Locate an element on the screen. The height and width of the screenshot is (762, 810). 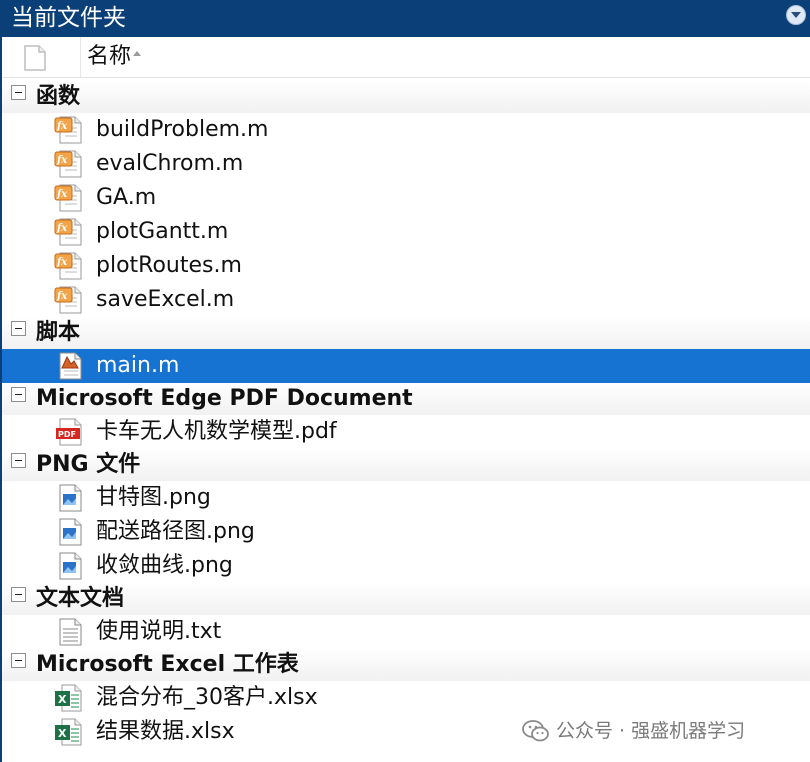
pdf-icon: PDF is located at coordinates (69, 432).